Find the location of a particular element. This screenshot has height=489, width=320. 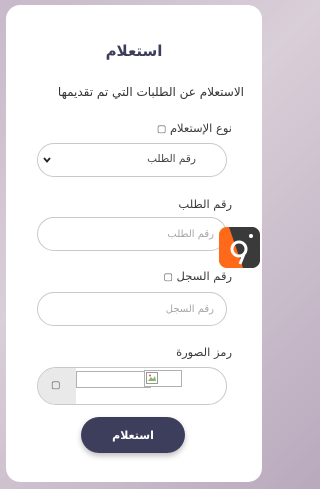

record-number-field is located at coordinates (132, 309).